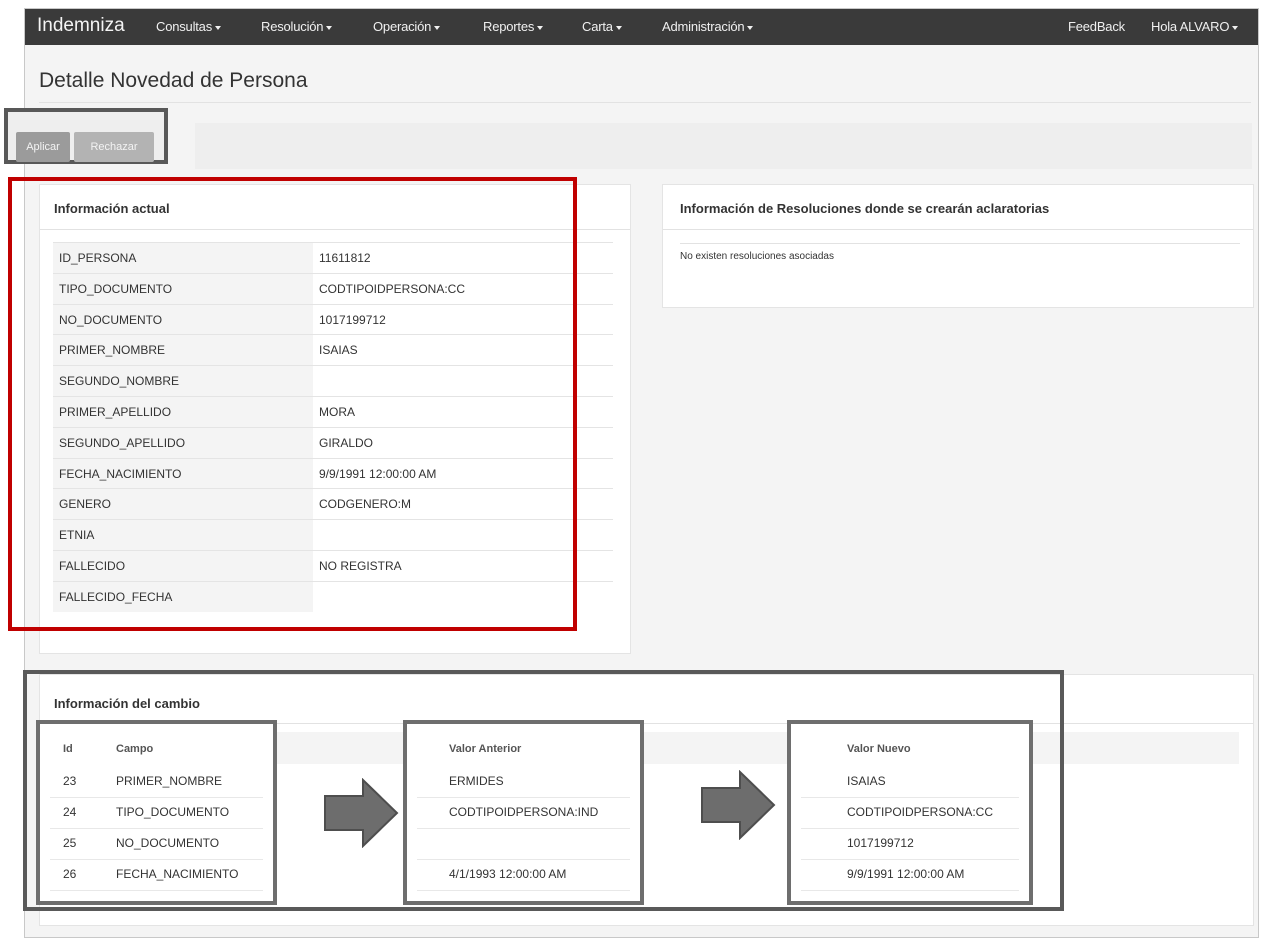  I want to click on menu-label: Administración, so click(703, 26).